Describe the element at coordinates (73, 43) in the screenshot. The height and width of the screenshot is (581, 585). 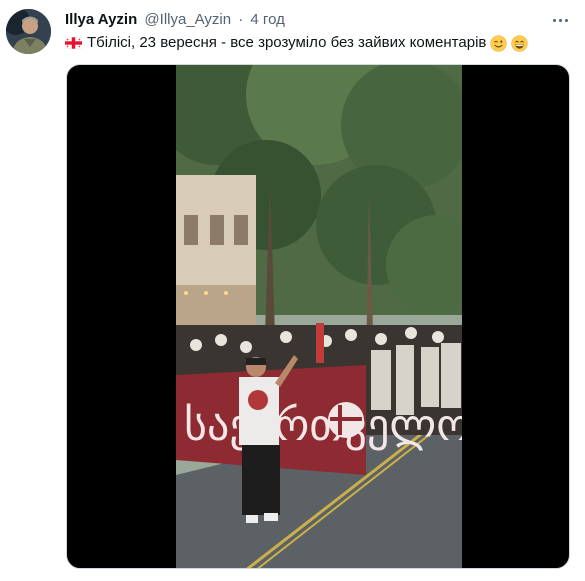
I see `georgia-flag-icon` at that location.